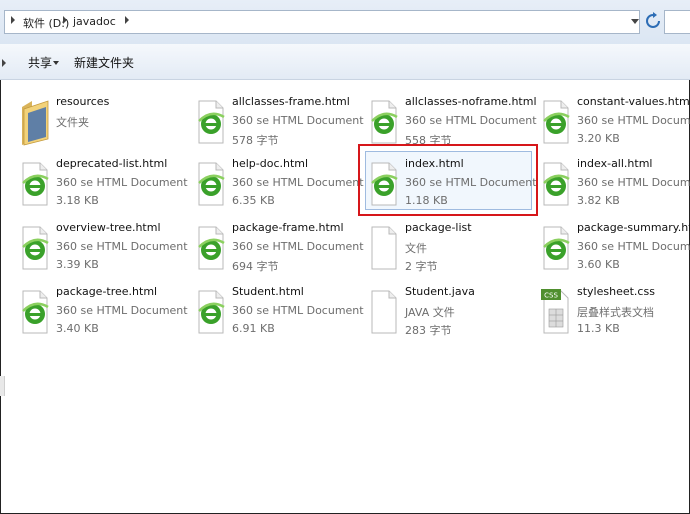 Image resolution: width=690 pixels, height=514 pixels. I want to click on breadcrumb-folder: javadoc, so click(94, 21).